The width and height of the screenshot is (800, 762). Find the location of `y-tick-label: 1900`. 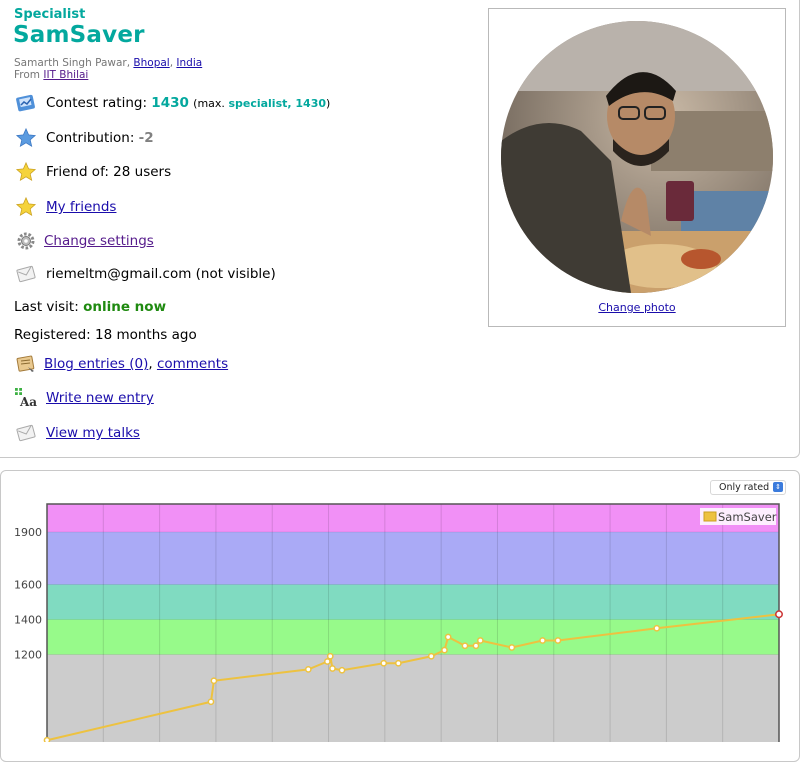

y-tick-label: 1900 is located at coordinates (28, 532).